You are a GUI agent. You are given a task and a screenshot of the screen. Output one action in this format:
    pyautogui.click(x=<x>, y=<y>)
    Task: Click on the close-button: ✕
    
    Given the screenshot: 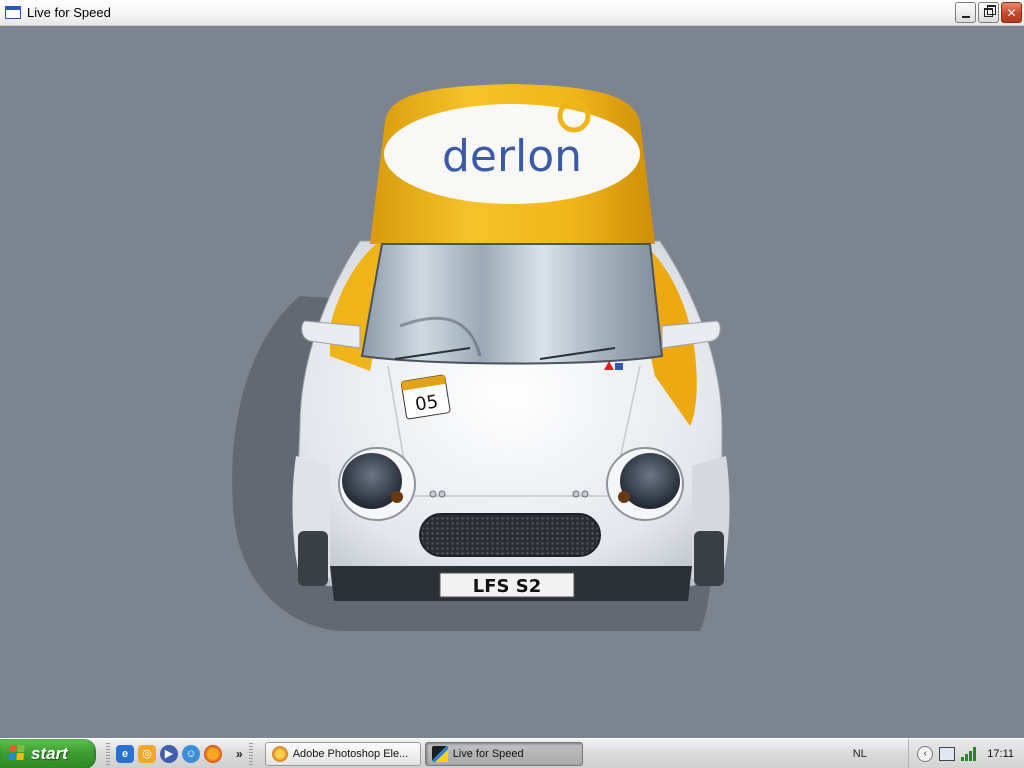 What is the action you would take?
    pyautogui.click(x=1011, y=12)
    